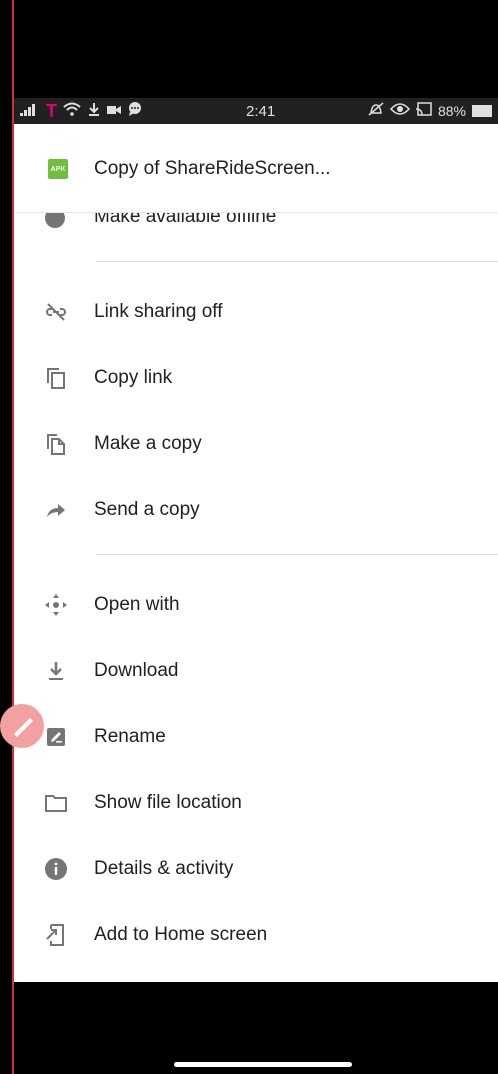 Image resolution: width=498 pixels, height=1074 pixels. I want to click on menu-item-label: Make a copy, so click(148, 443).